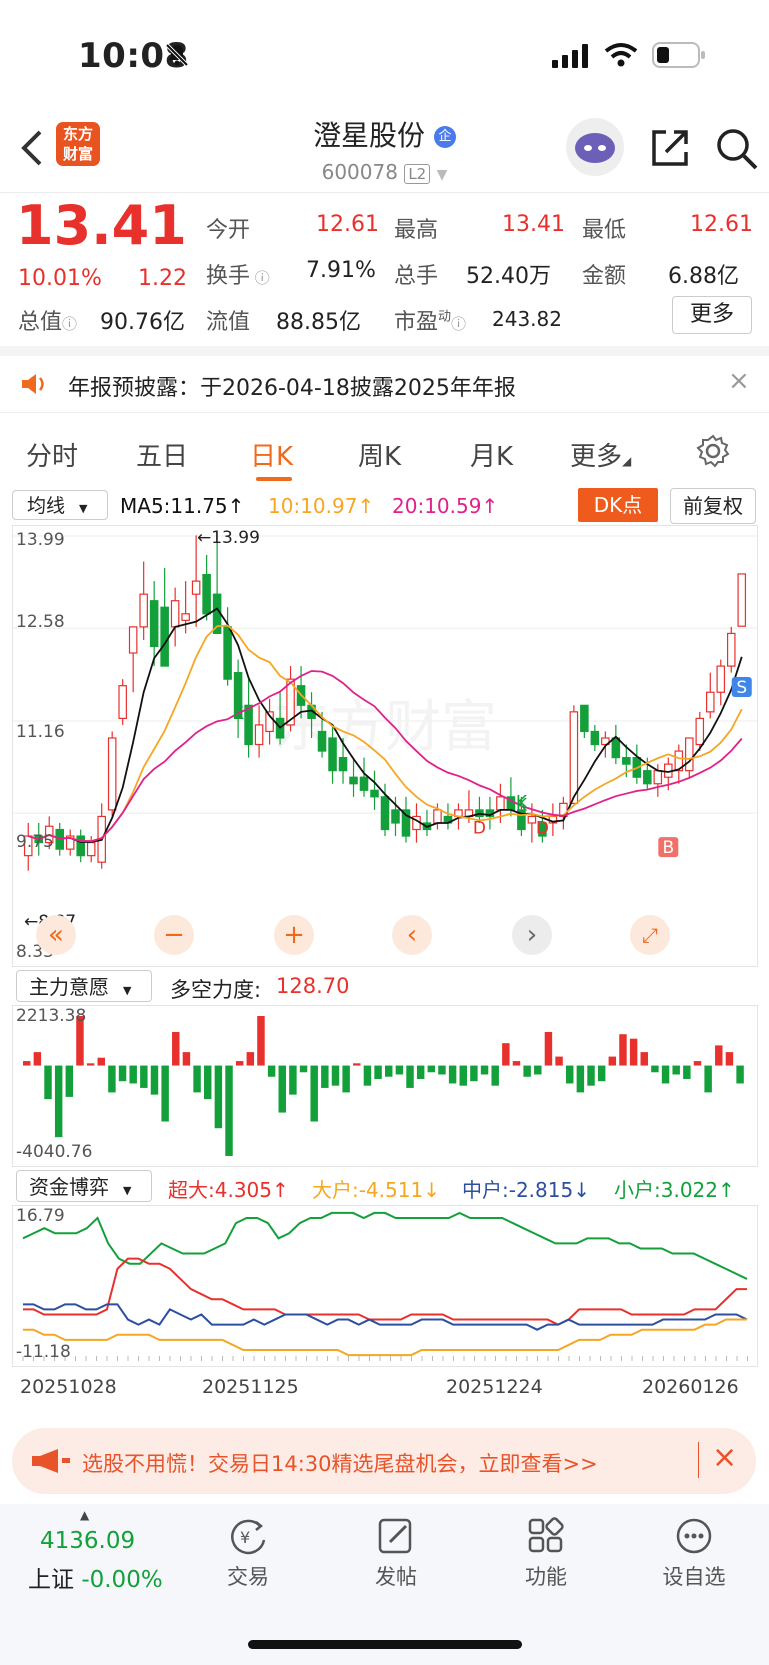  Describe the element at coordinates (40, 622) in the screenshot. I see `y-label-2: 12.58` at that location.